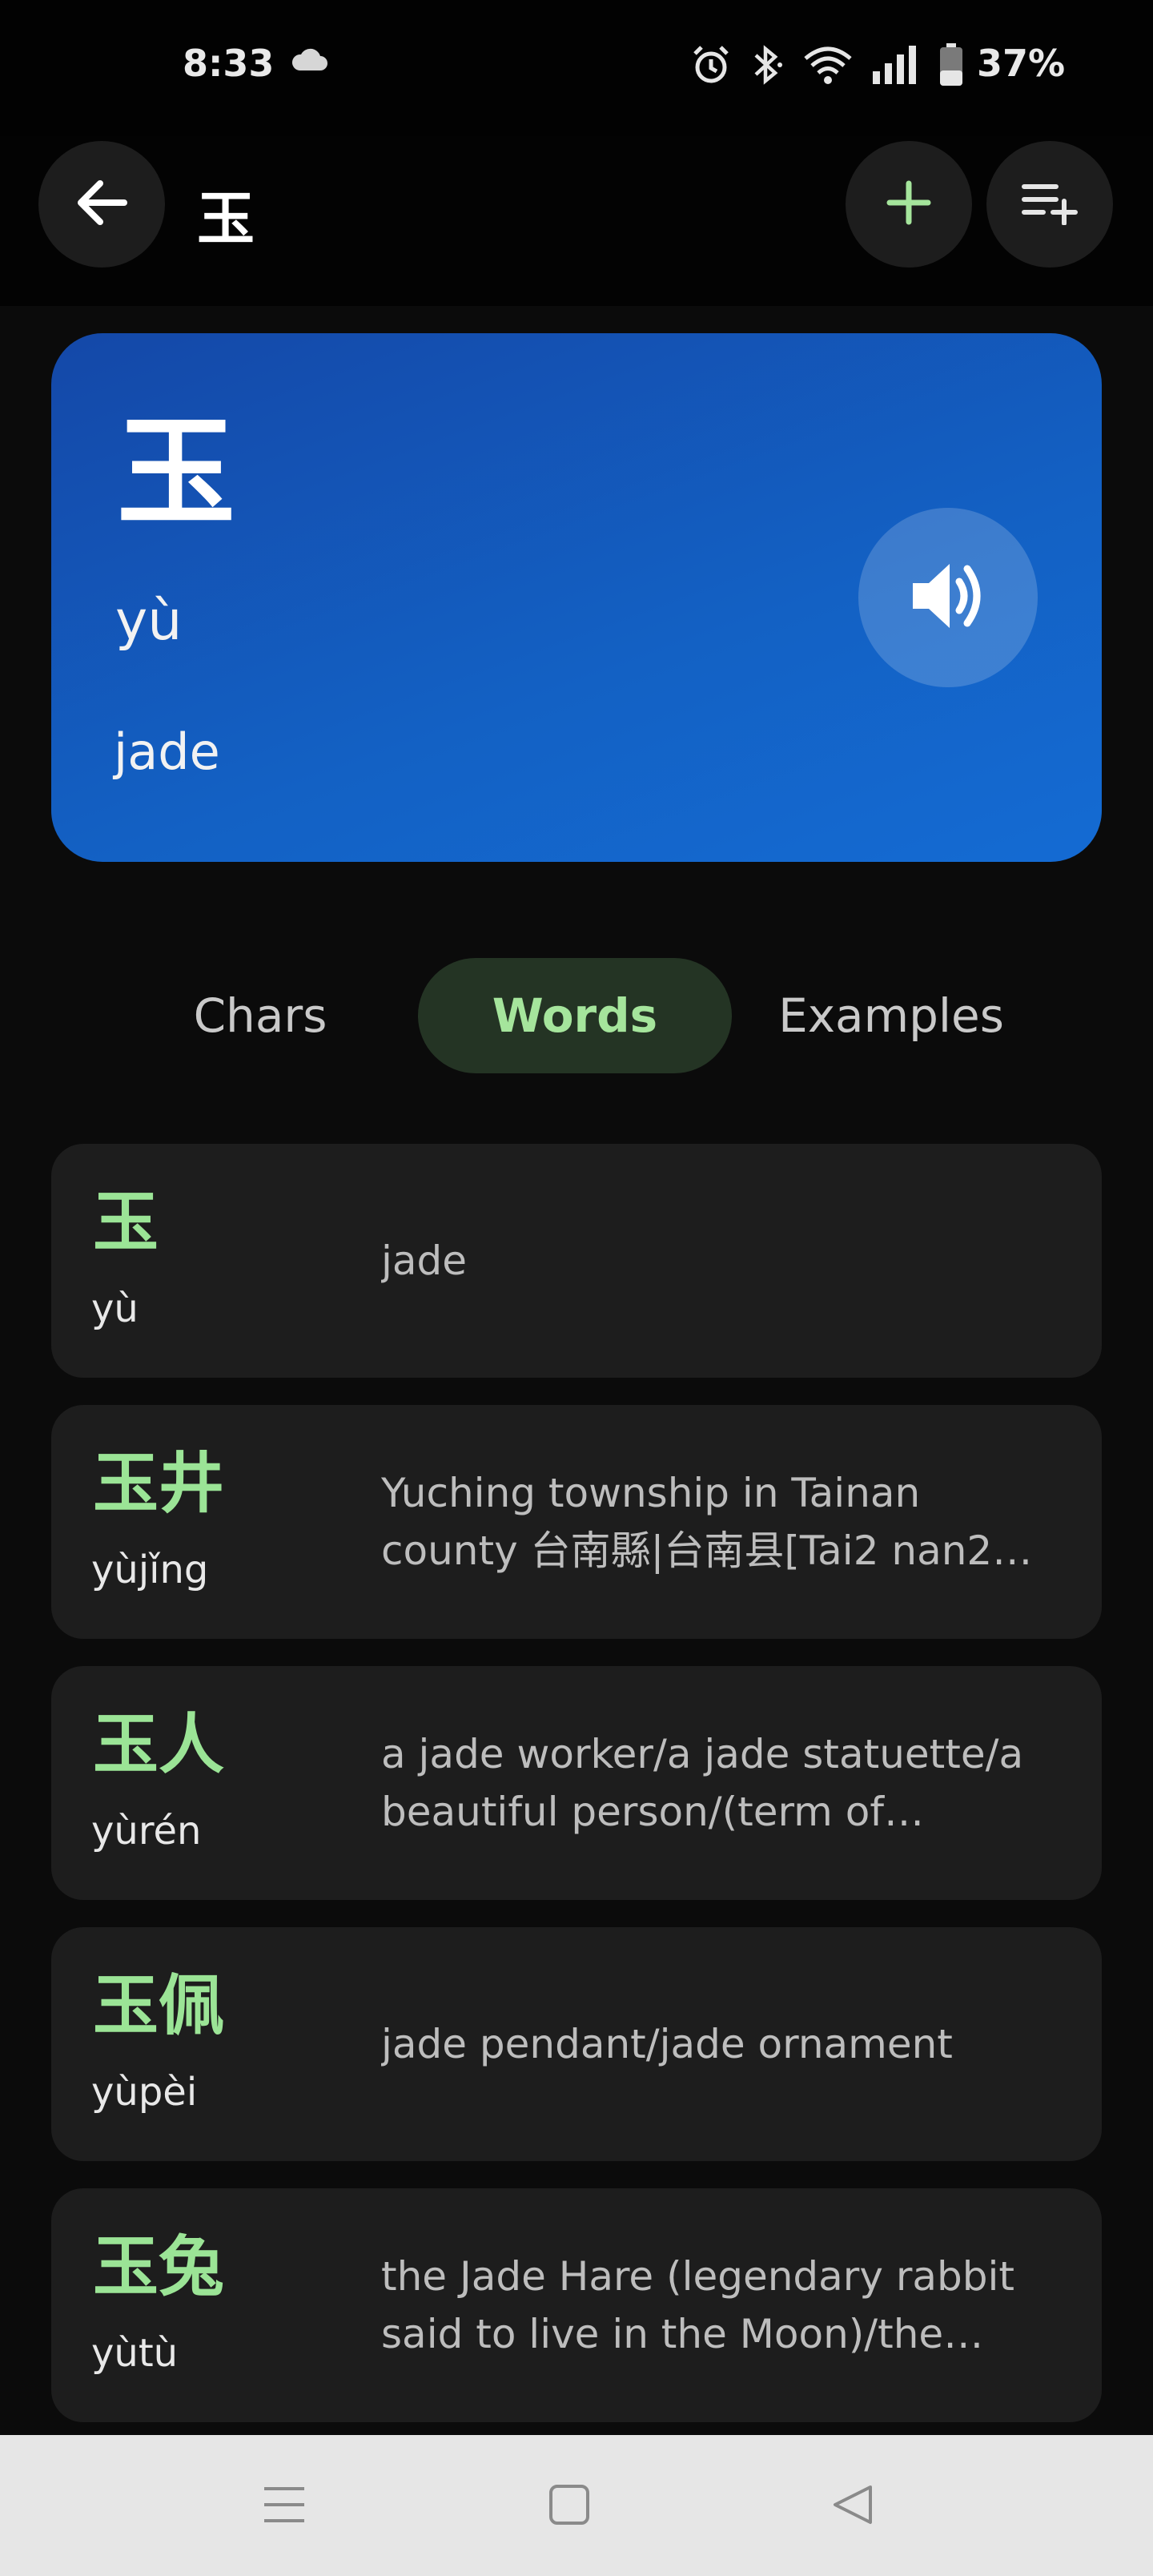  Describe the element at coordinates (828, 66) in the screenshot. I see `wifi-icon` at that location.